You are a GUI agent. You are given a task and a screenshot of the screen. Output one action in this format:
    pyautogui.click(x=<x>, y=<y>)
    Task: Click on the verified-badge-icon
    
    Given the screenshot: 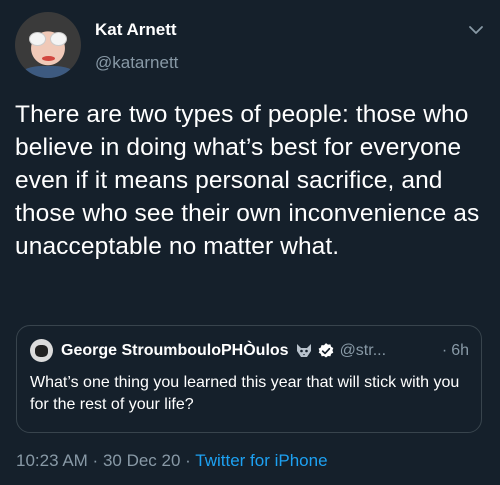 What is the action you would take?
    pyautogui.click(x=325, y=350)
    